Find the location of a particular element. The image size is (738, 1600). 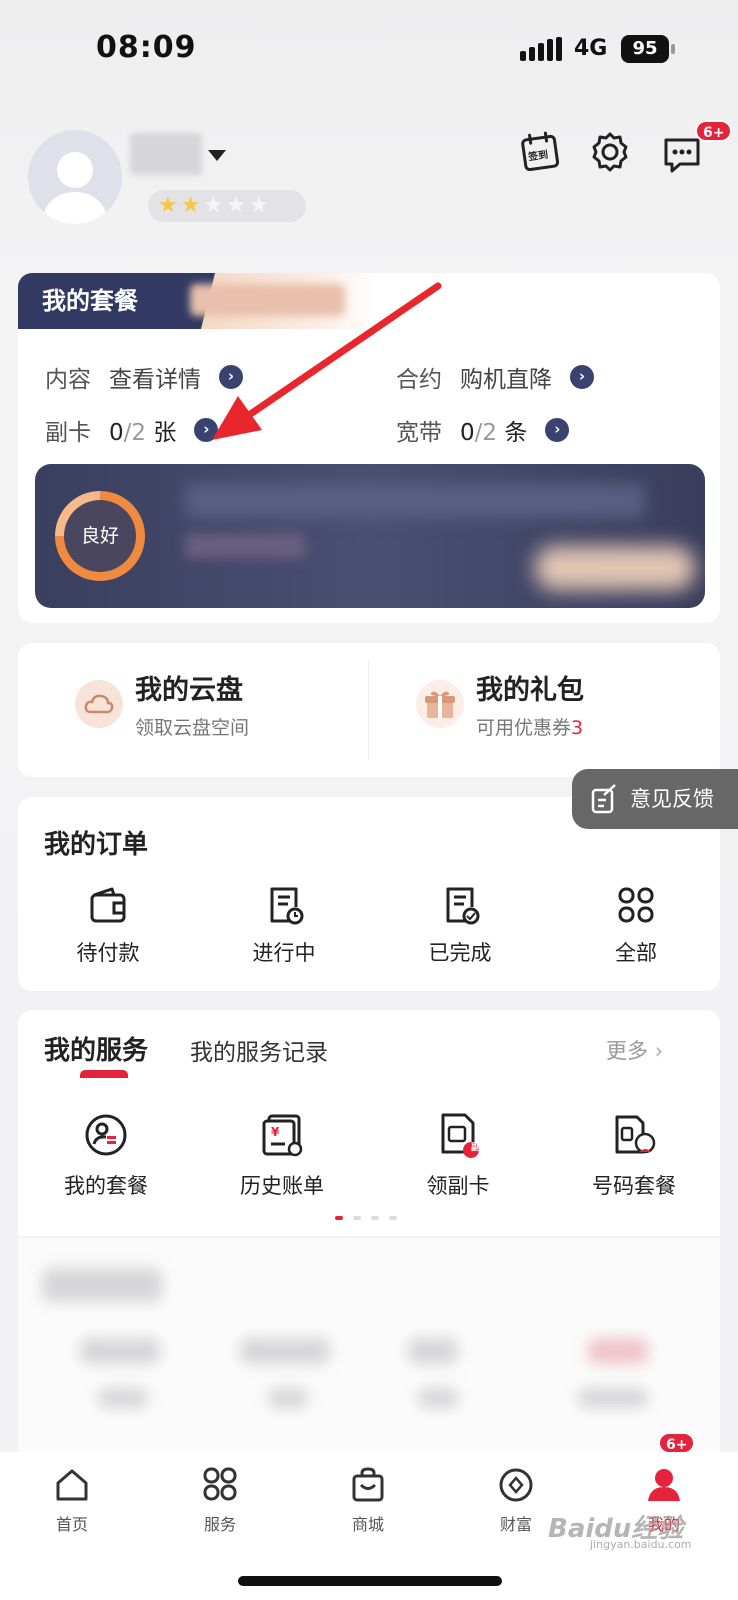

settings-button is located at coordinates (610, 152).